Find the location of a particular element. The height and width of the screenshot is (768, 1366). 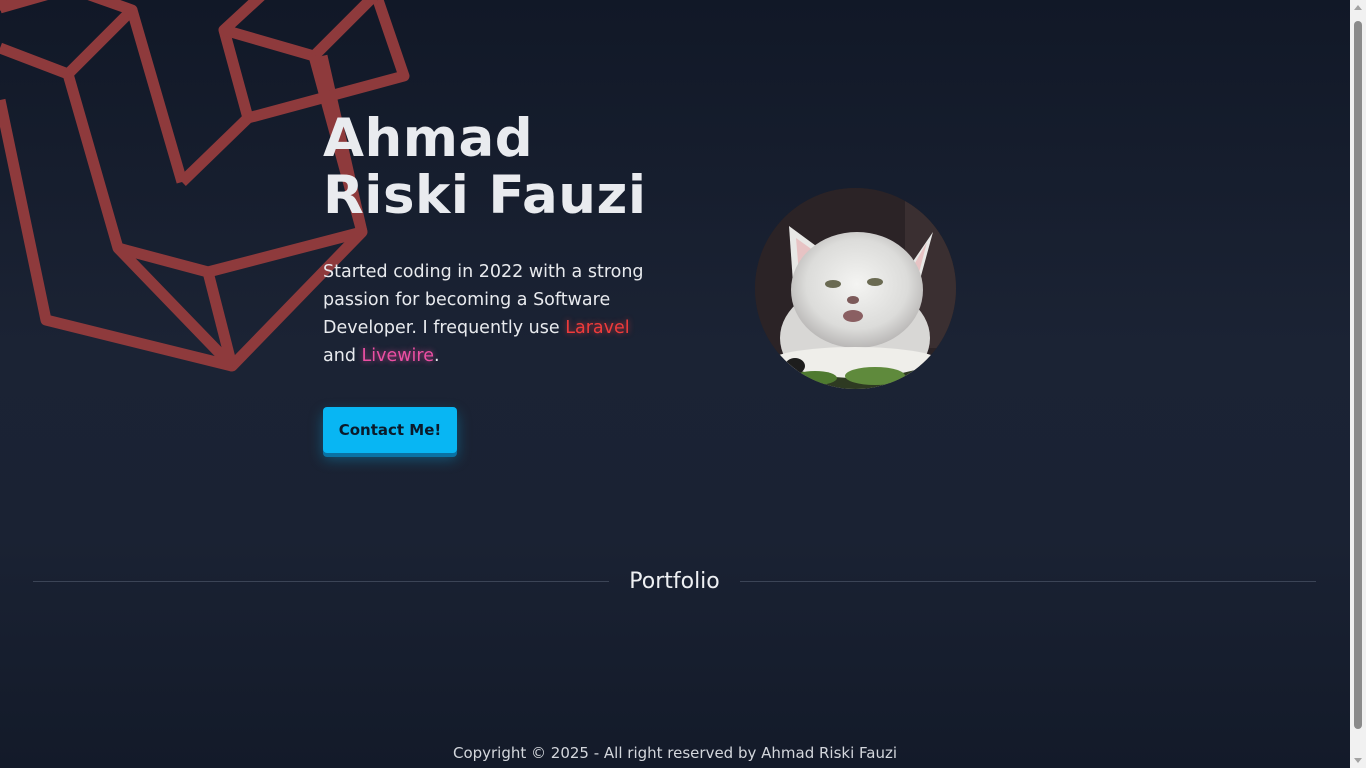

livewire-highlight: Livewire is located at coordinates (398, 356).